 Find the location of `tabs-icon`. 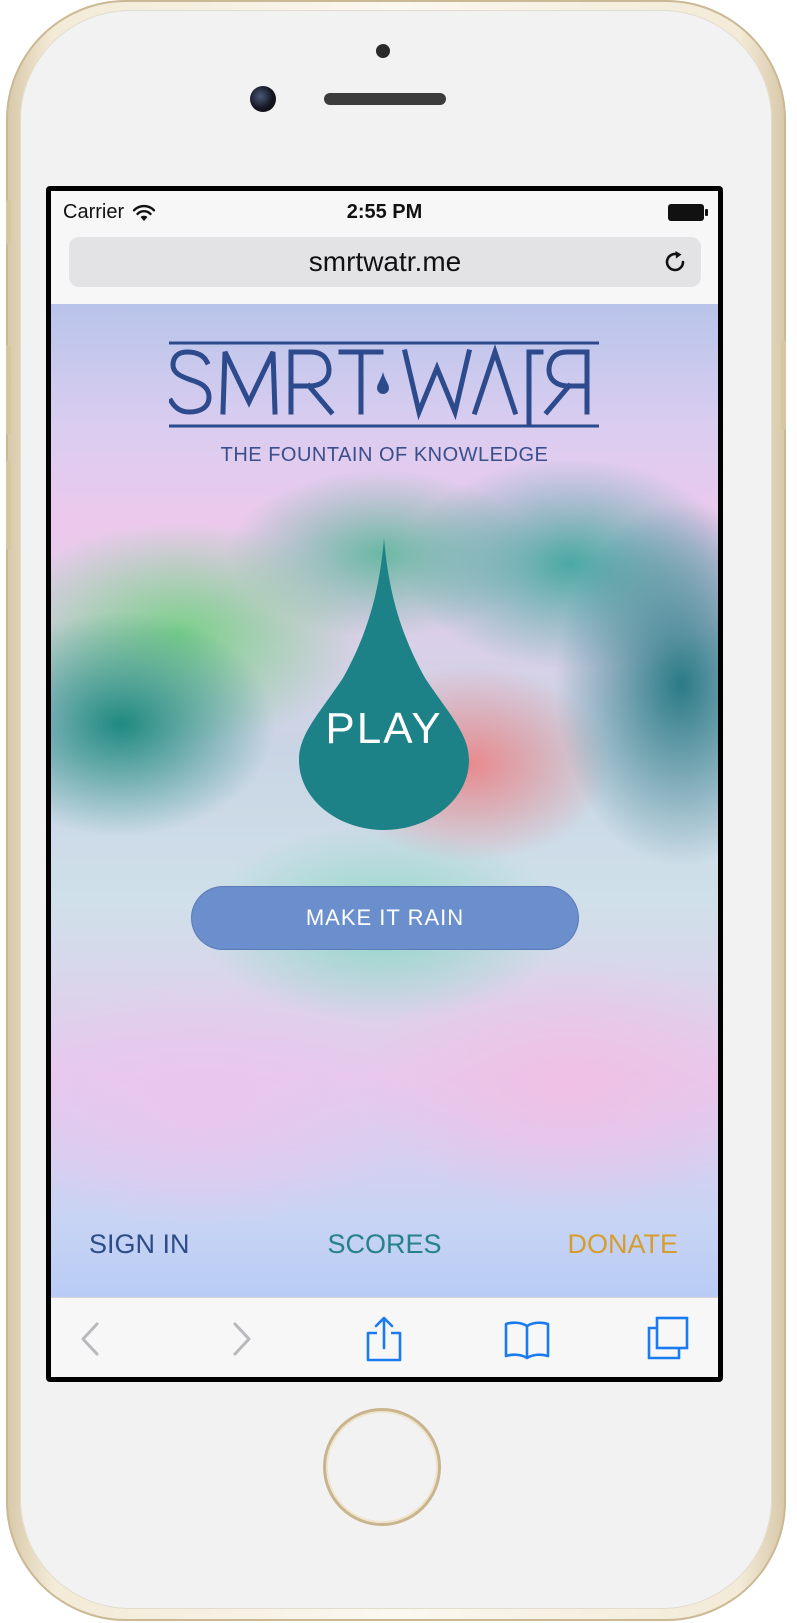

tabs-icon is located at coordinates (668, 1339).